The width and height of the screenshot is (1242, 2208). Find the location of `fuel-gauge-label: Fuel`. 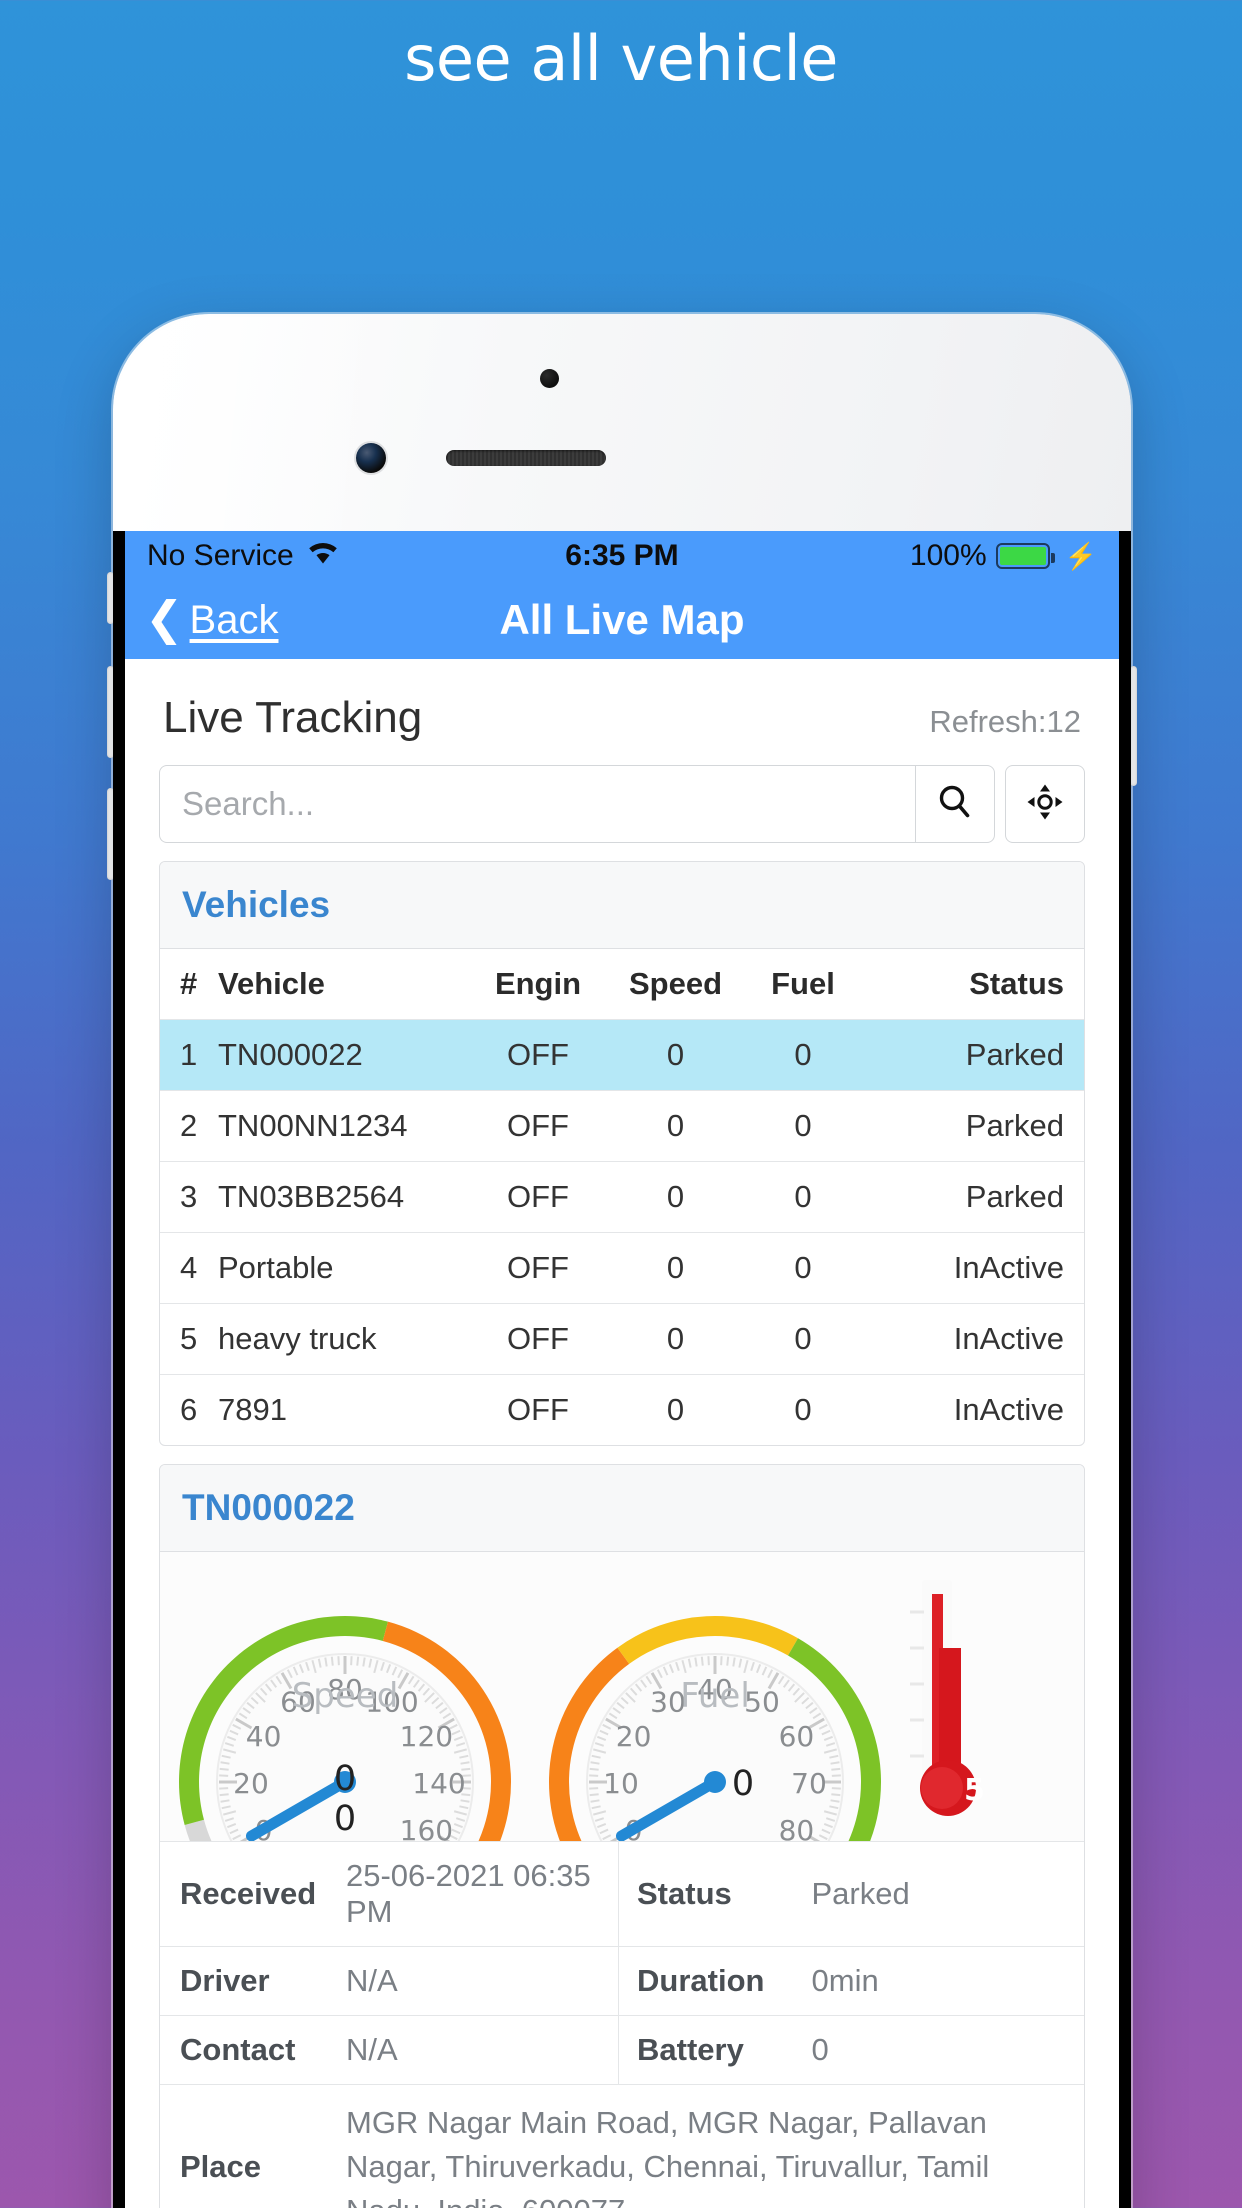

fuel-gauge-label: Fuel is located at coordinates (715, 1696).